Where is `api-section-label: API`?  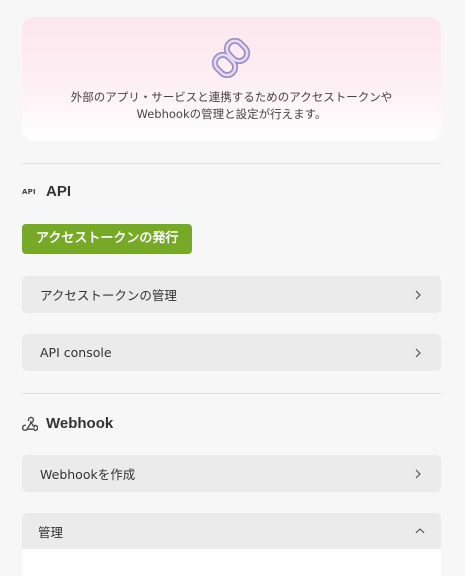
api-section-label: API is located at coordinates (59, 191).